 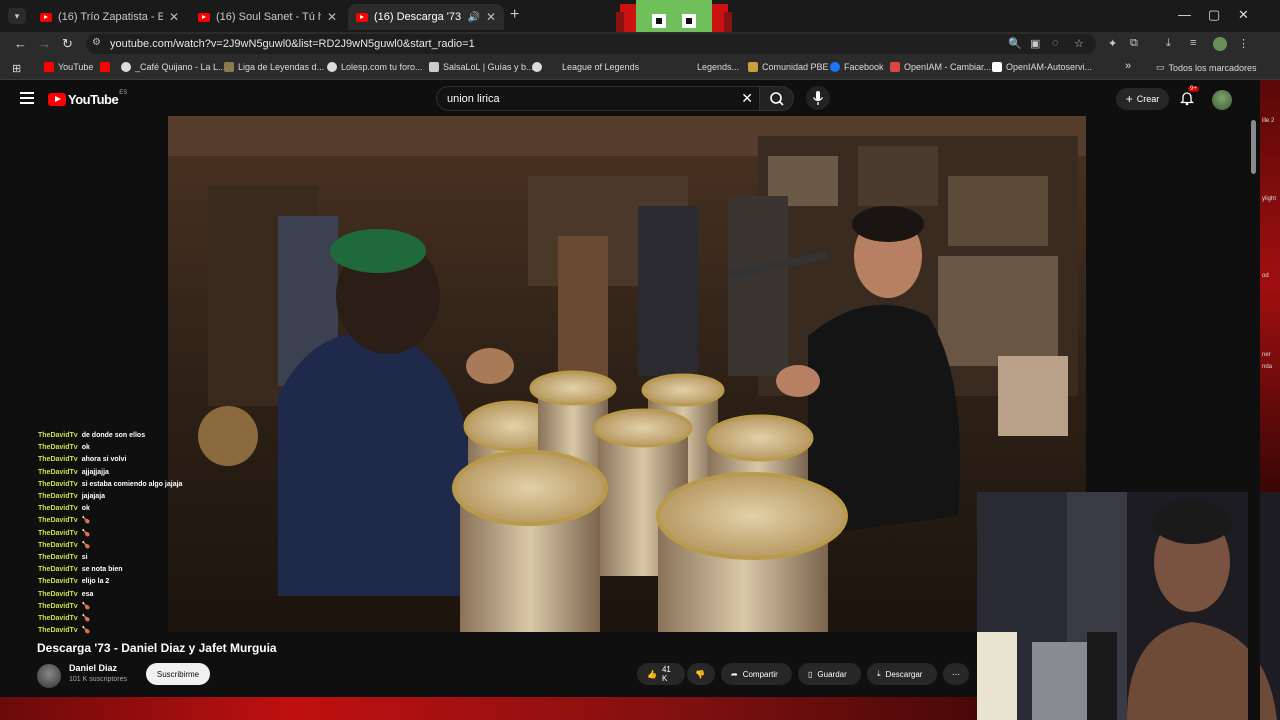 I want to click on more-bookmarks-icon: », so click(x=1128, y=66).